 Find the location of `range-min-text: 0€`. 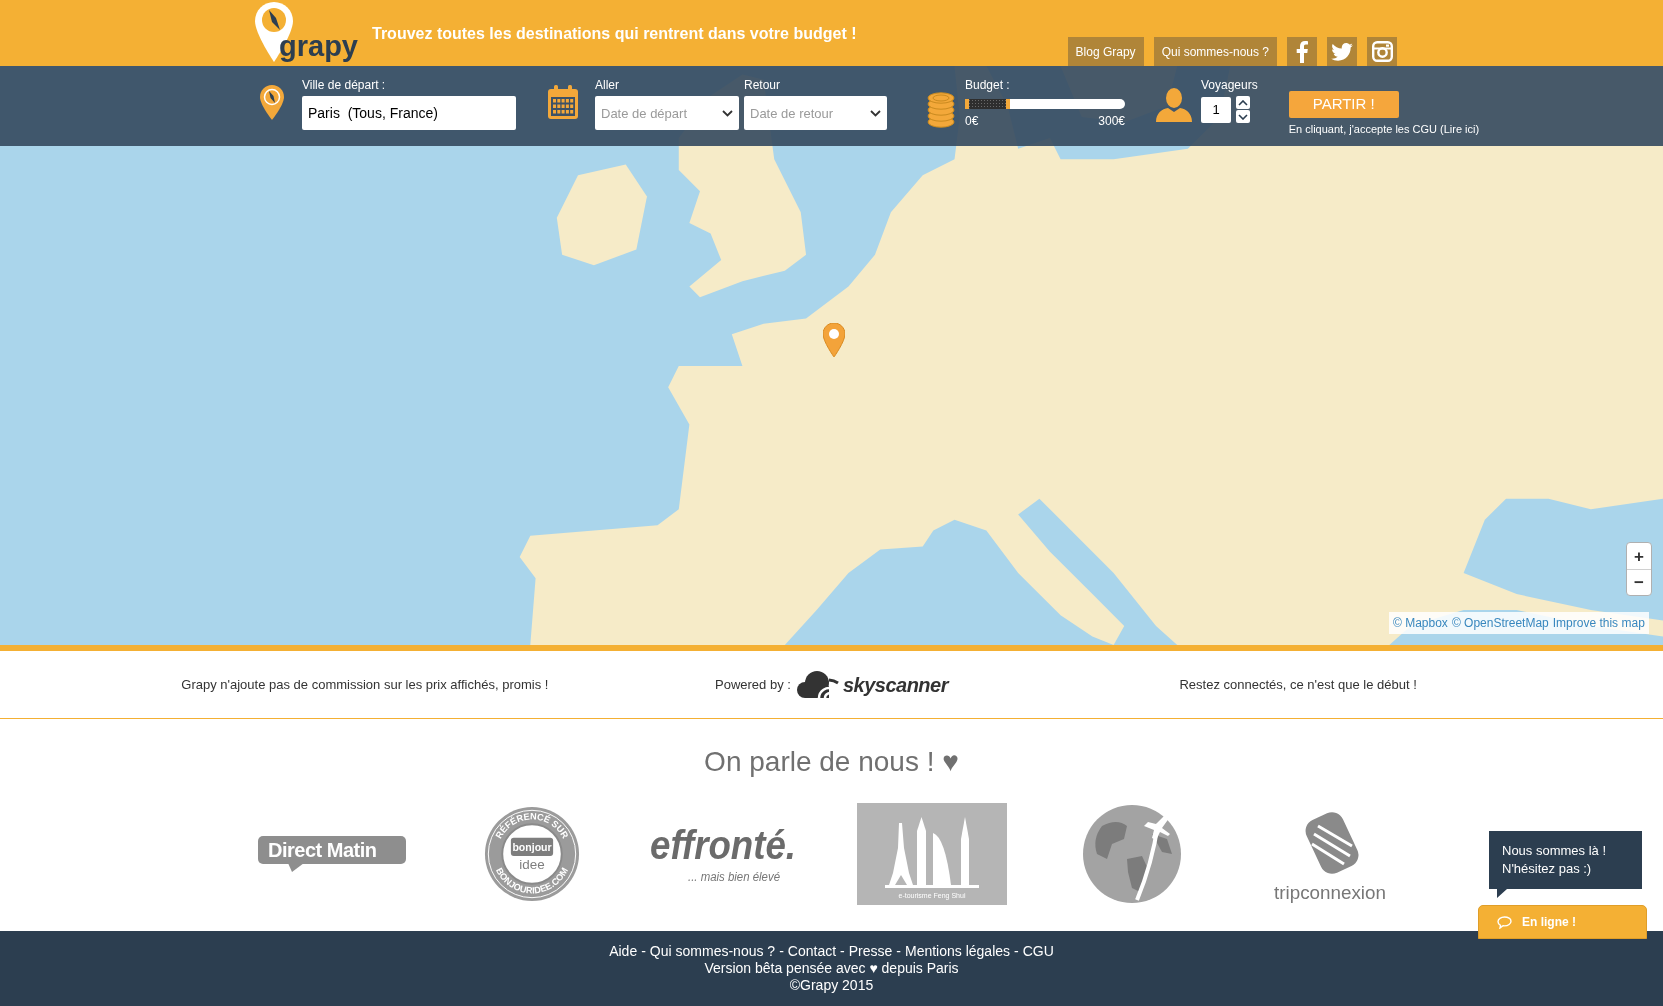

range-min-text: 0€ is located at coordinates (972, 121).